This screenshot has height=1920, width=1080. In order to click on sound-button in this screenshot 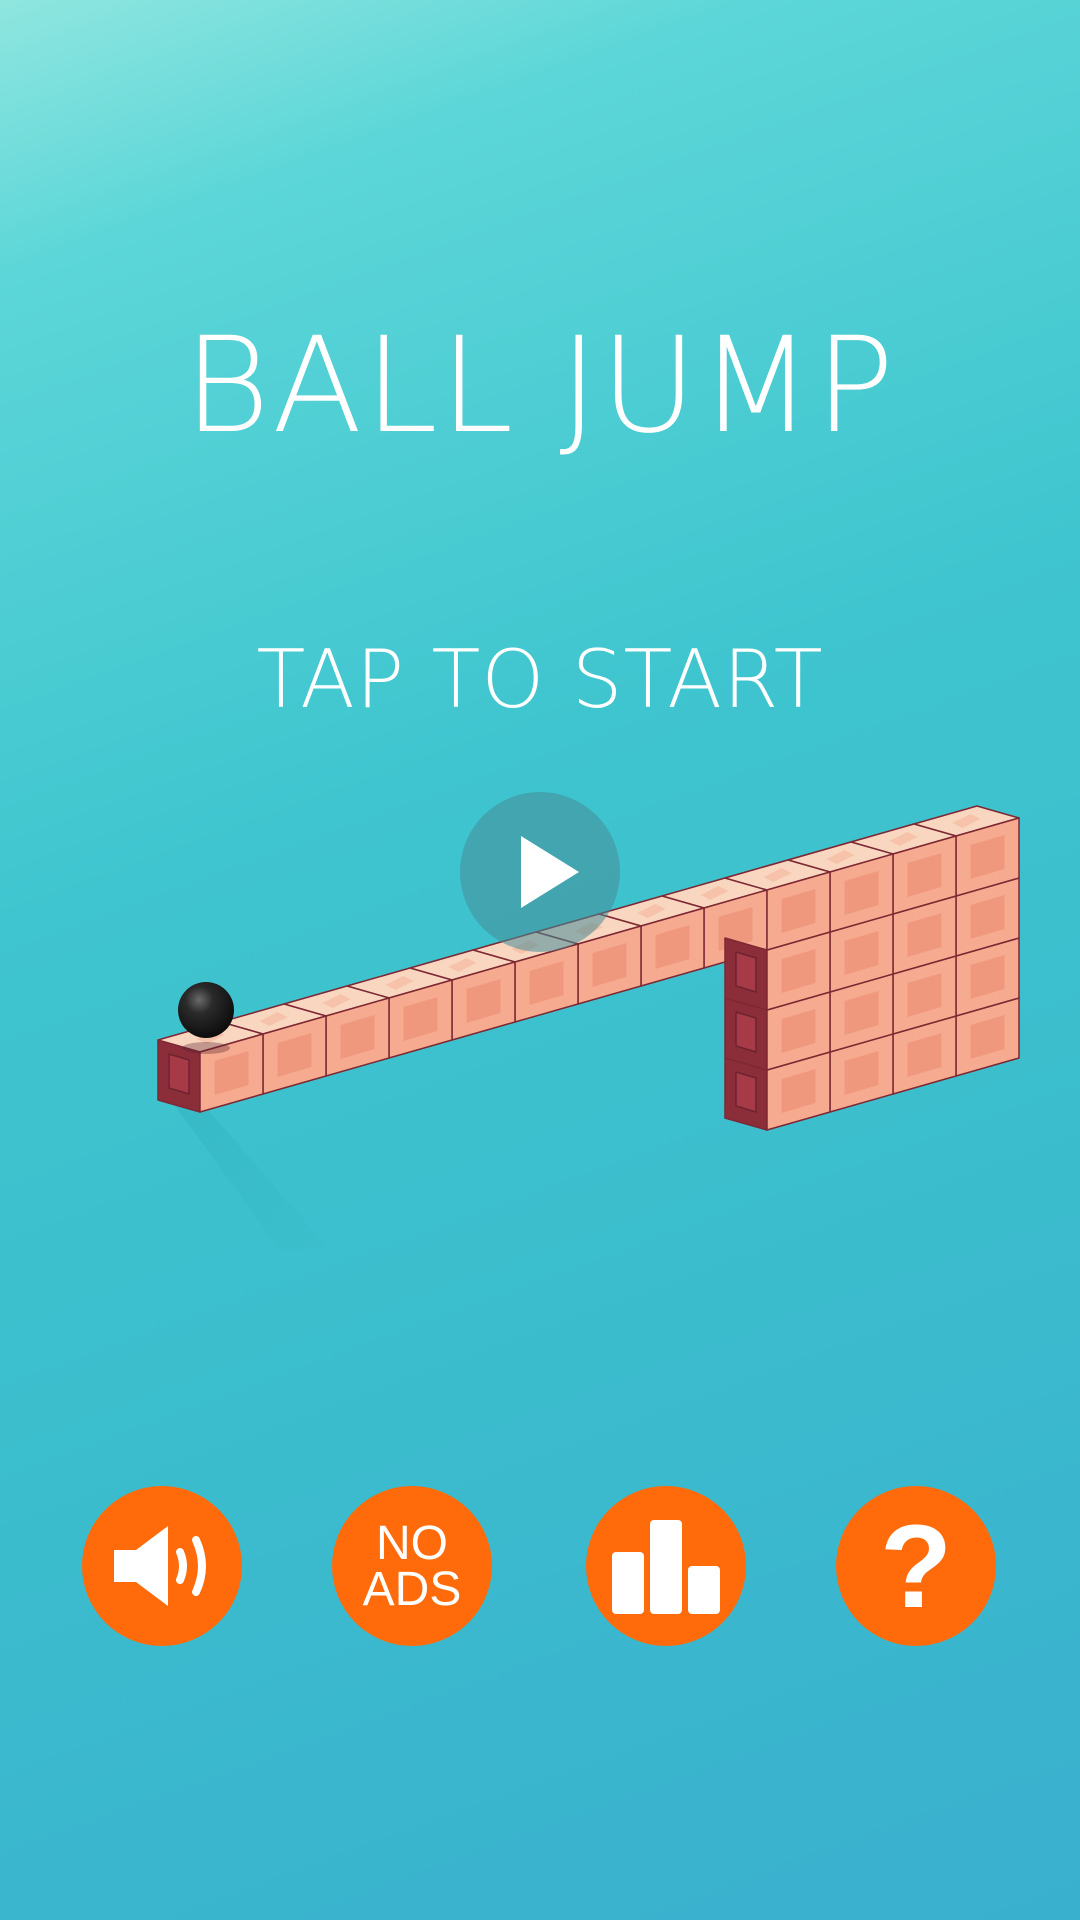, I will do `click(162, 1566)`.